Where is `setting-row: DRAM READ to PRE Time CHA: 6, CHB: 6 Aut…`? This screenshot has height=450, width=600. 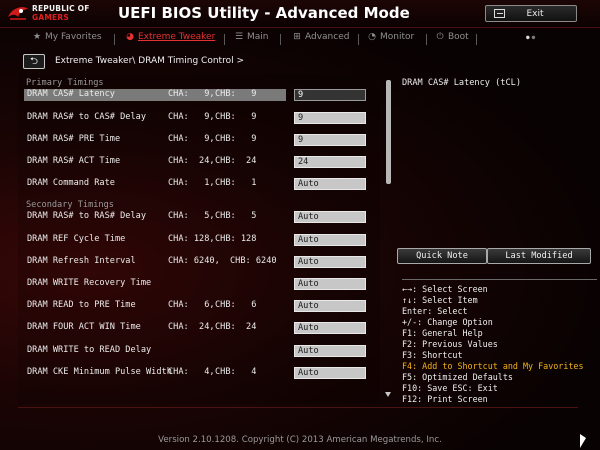
setting-row: DRAM READ to PRE Time CHA: 6, CHB: 6 Aut… is located at coordinates (209, 306).